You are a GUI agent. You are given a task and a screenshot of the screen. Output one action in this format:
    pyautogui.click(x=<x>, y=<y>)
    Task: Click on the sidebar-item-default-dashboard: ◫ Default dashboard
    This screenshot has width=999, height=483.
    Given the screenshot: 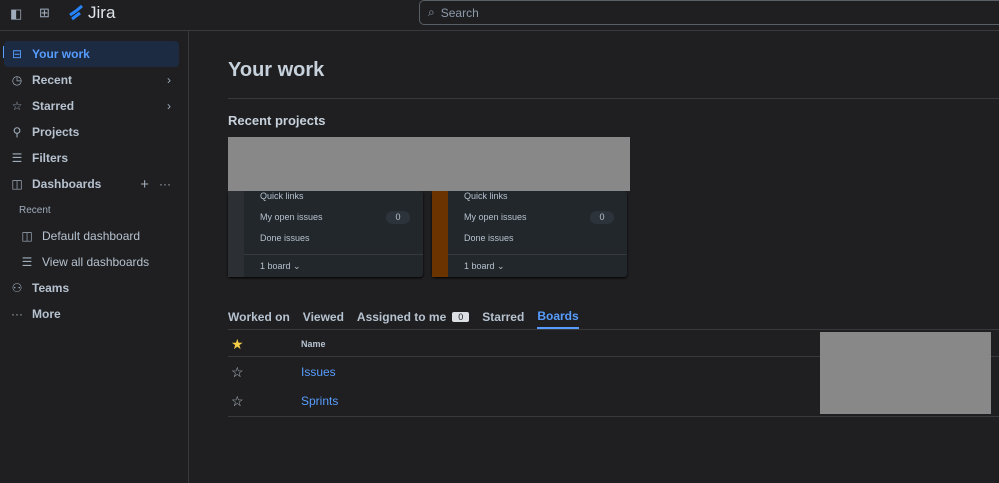 What is the action you would take?
    pyautogui.click(x=96, y=236)
    